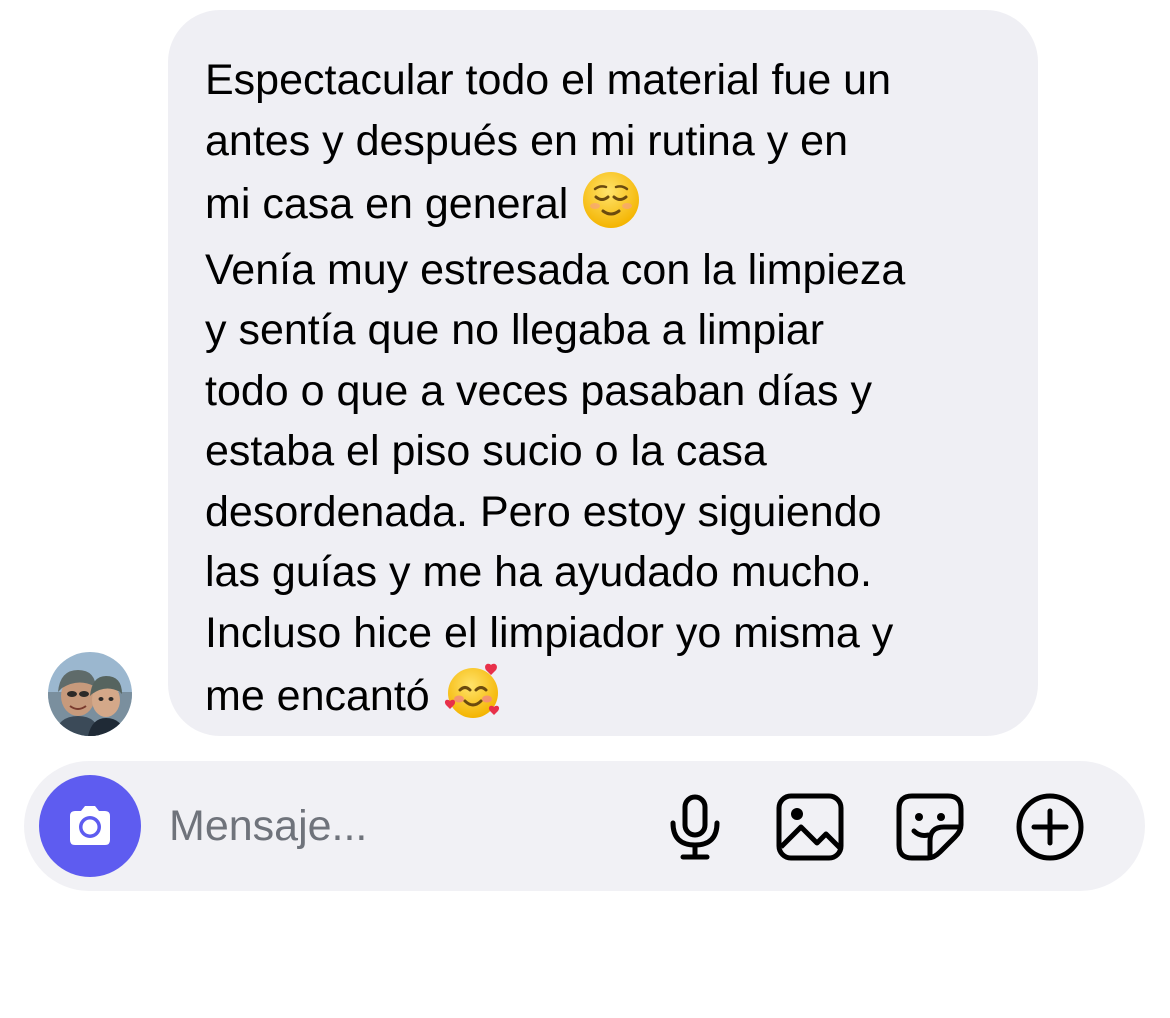 This screenshot has width=1170, height=1018. I want to click on camera-button, so click(90, 826).